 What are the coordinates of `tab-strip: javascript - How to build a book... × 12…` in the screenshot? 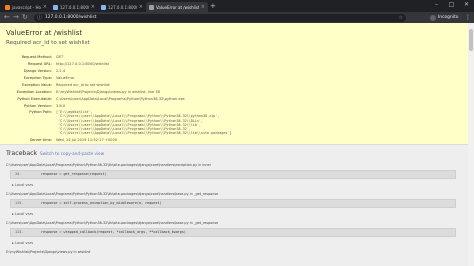 It's located at (237, 6).